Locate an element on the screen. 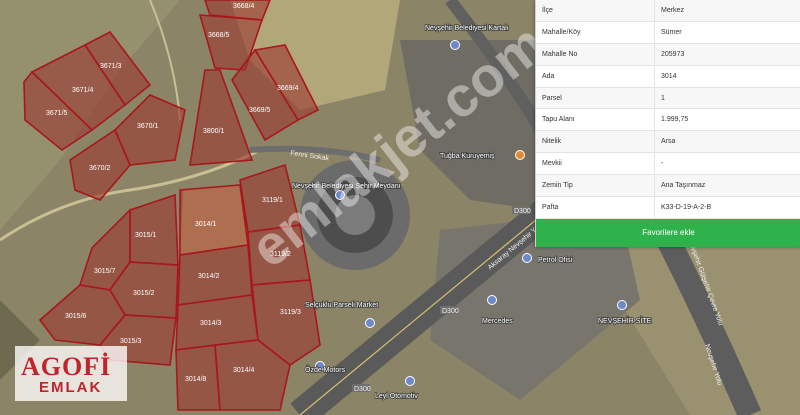 The image size is (800, 415). parcel-label: 3015/6 is located at coordinates (76, 316).